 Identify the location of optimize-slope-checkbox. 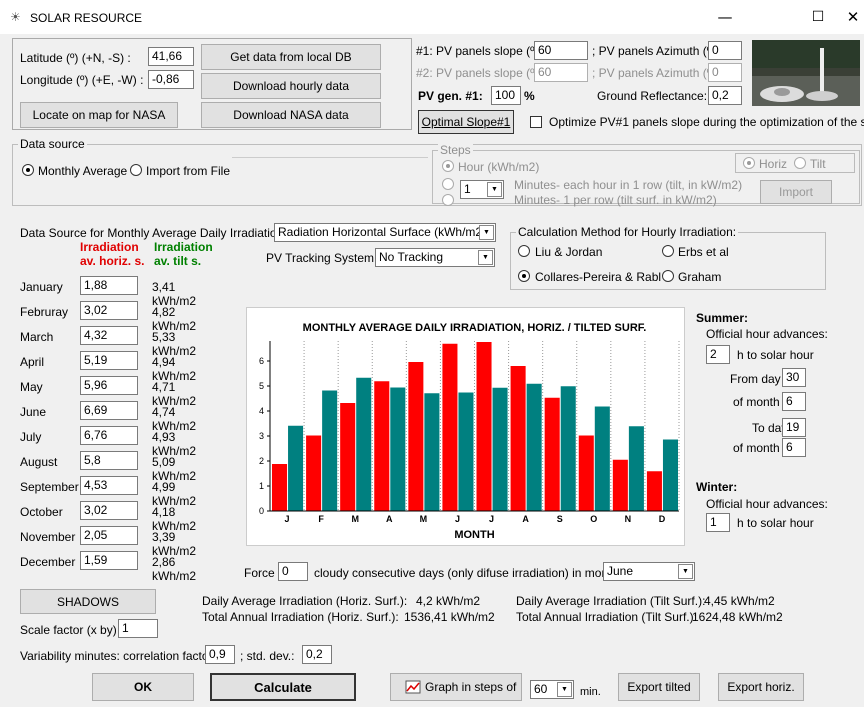
(536, 122).